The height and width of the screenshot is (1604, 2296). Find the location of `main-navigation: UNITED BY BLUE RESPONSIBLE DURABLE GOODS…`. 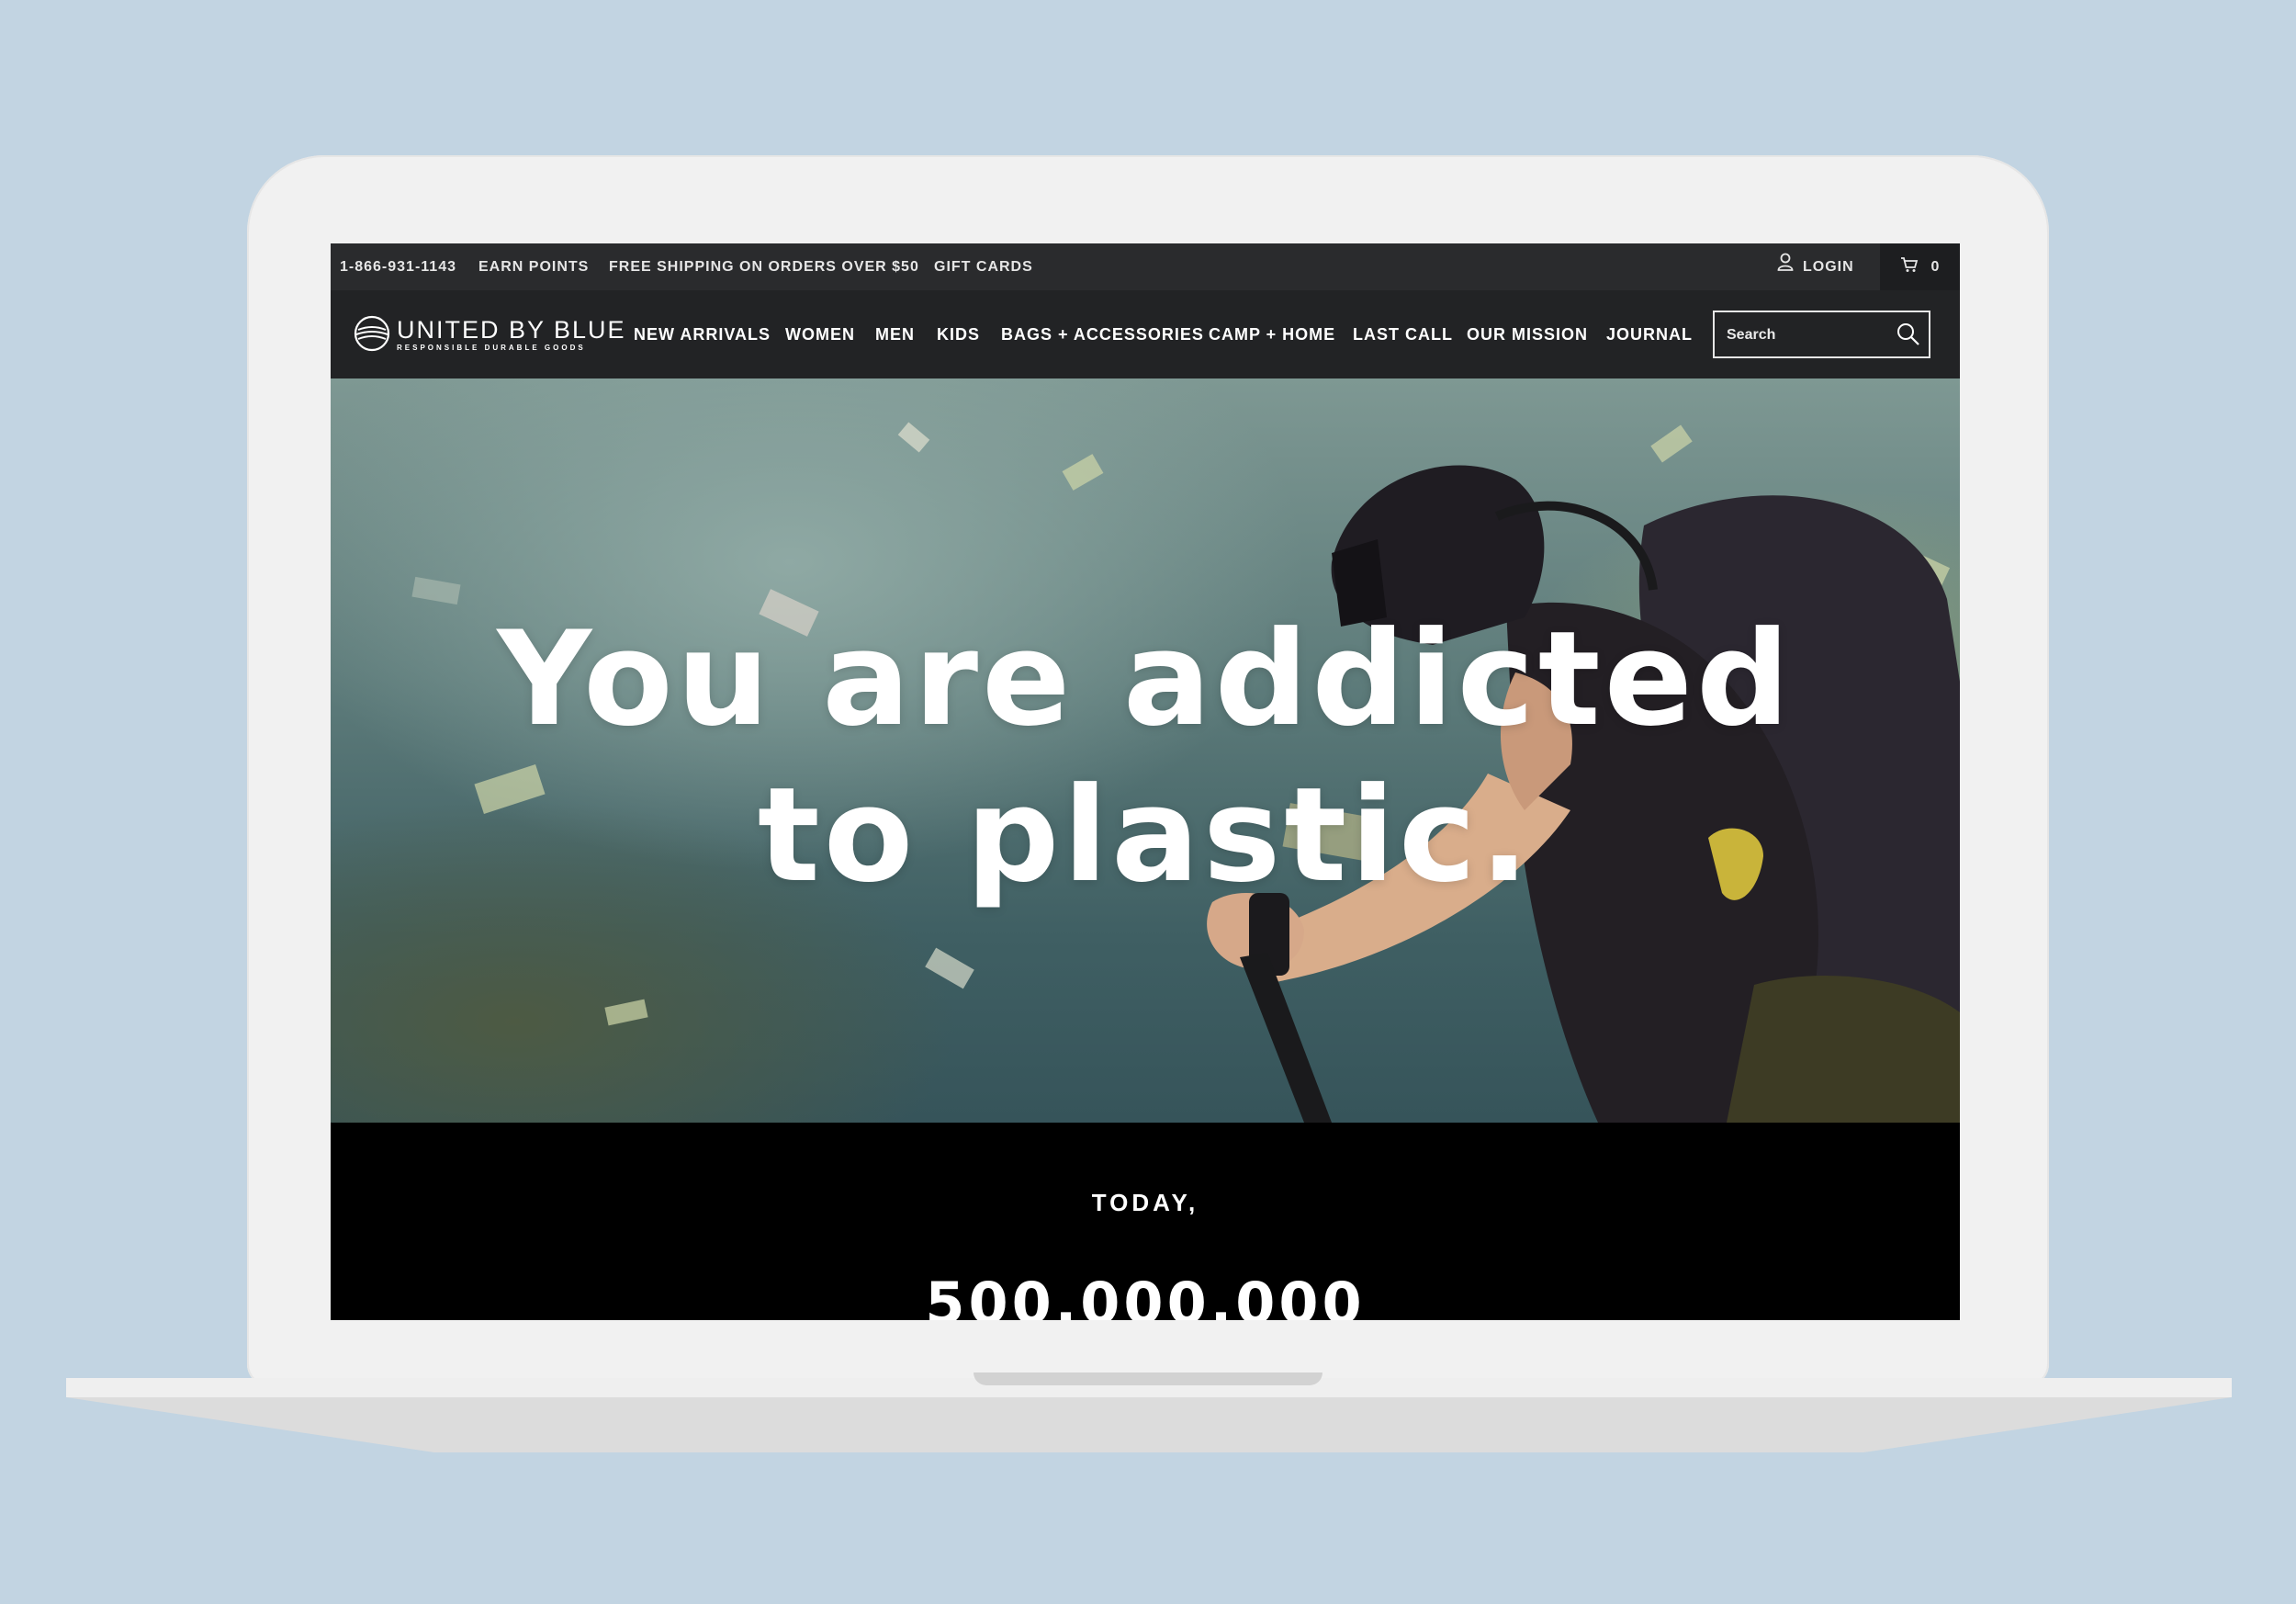

main-navigation: UNITED BY BLUE RESPONSIBLE DURABLE GOODS… is located at coordinates (1145, 334).